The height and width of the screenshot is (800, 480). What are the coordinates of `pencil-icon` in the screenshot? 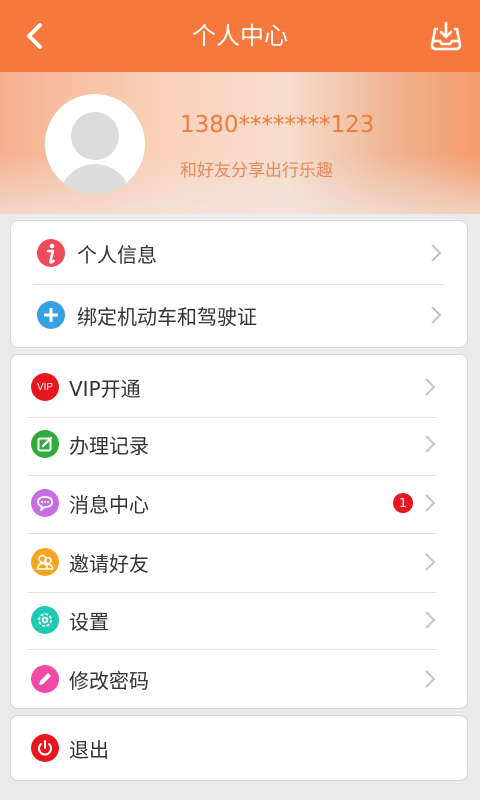 It's located at (45, 679).